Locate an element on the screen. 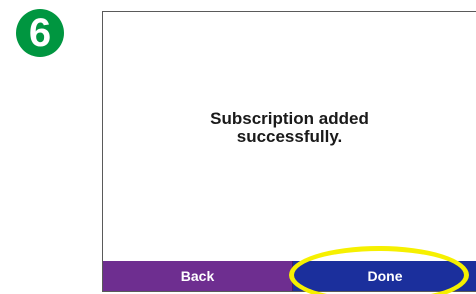 The height and width of the screenshot is (294, 476). step-number-badge: 6 is located at coordinates (40, 33).